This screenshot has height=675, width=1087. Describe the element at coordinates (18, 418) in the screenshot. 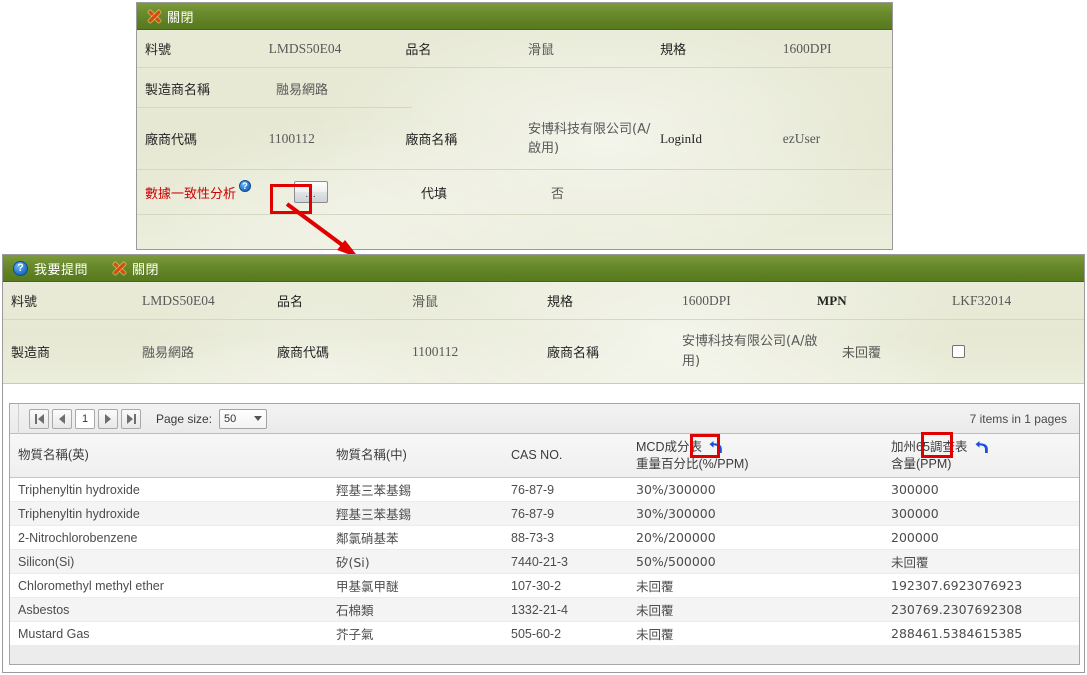

I see `pager-divider` at that location.